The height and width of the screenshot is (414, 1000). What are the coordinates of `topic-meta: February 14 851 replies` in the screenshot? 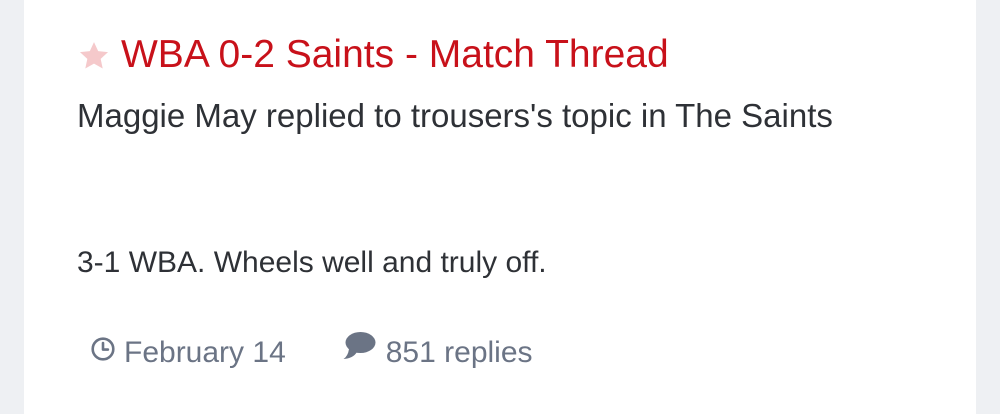 It's located at (311, 353).